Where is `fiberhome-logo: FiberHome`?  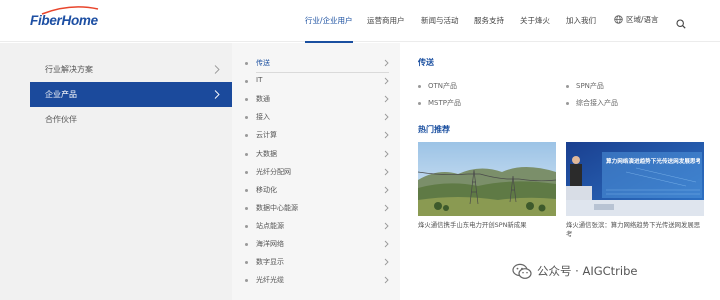 fiberhome-logo: FiberHome is located at coordinates (64, 18).